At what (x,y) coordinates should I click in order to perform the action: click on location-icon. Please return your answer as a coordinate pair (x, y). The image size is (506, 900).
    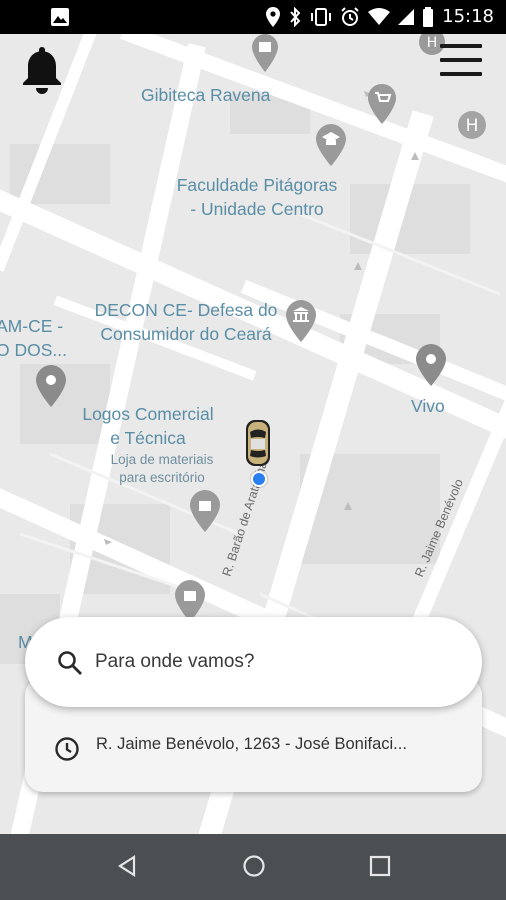
    Looking at the image, I should click on (273, 16).